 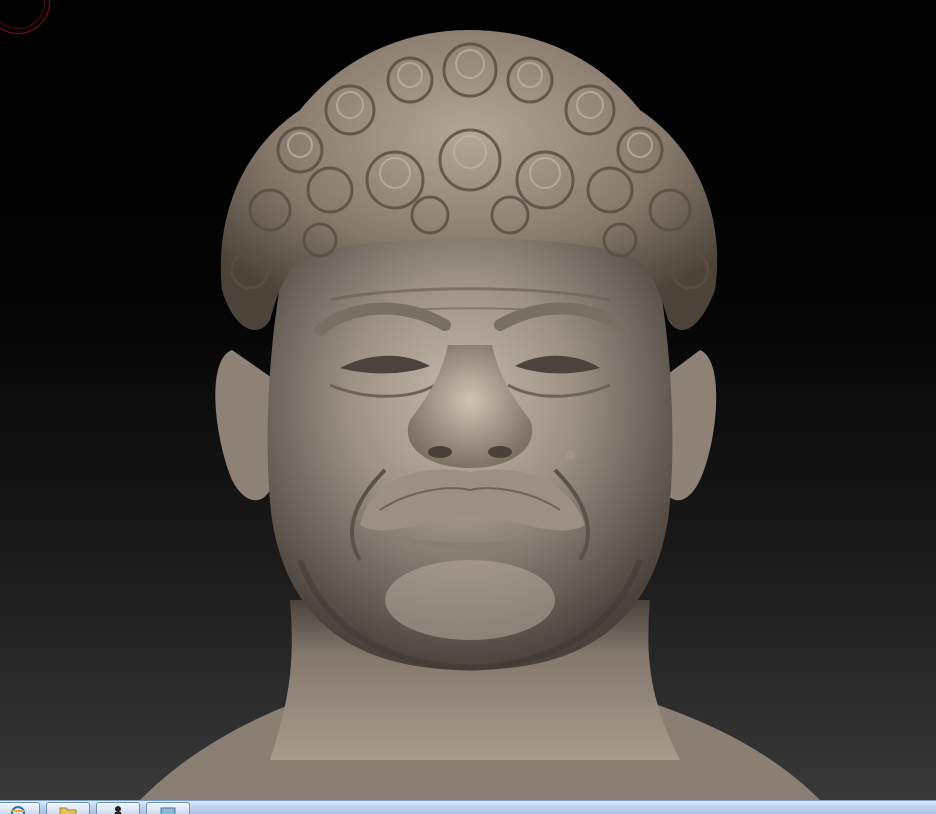 I want to click on zbrush-icon, so click(x=168, y=810).